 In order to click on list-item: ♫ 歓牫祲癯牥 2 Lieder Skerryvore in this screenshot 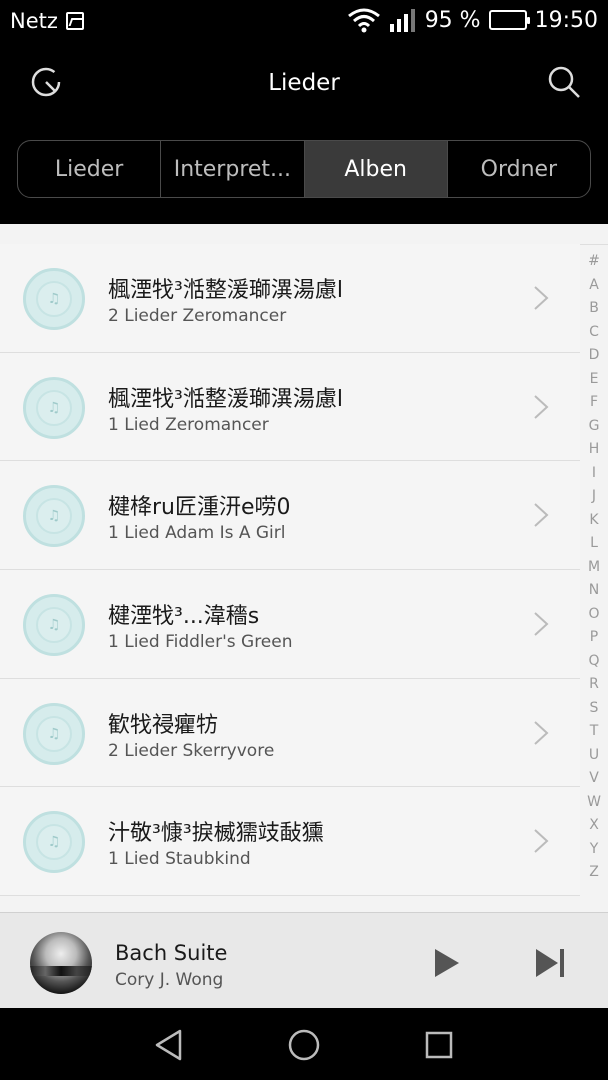, I will do `click(290, 733)`.